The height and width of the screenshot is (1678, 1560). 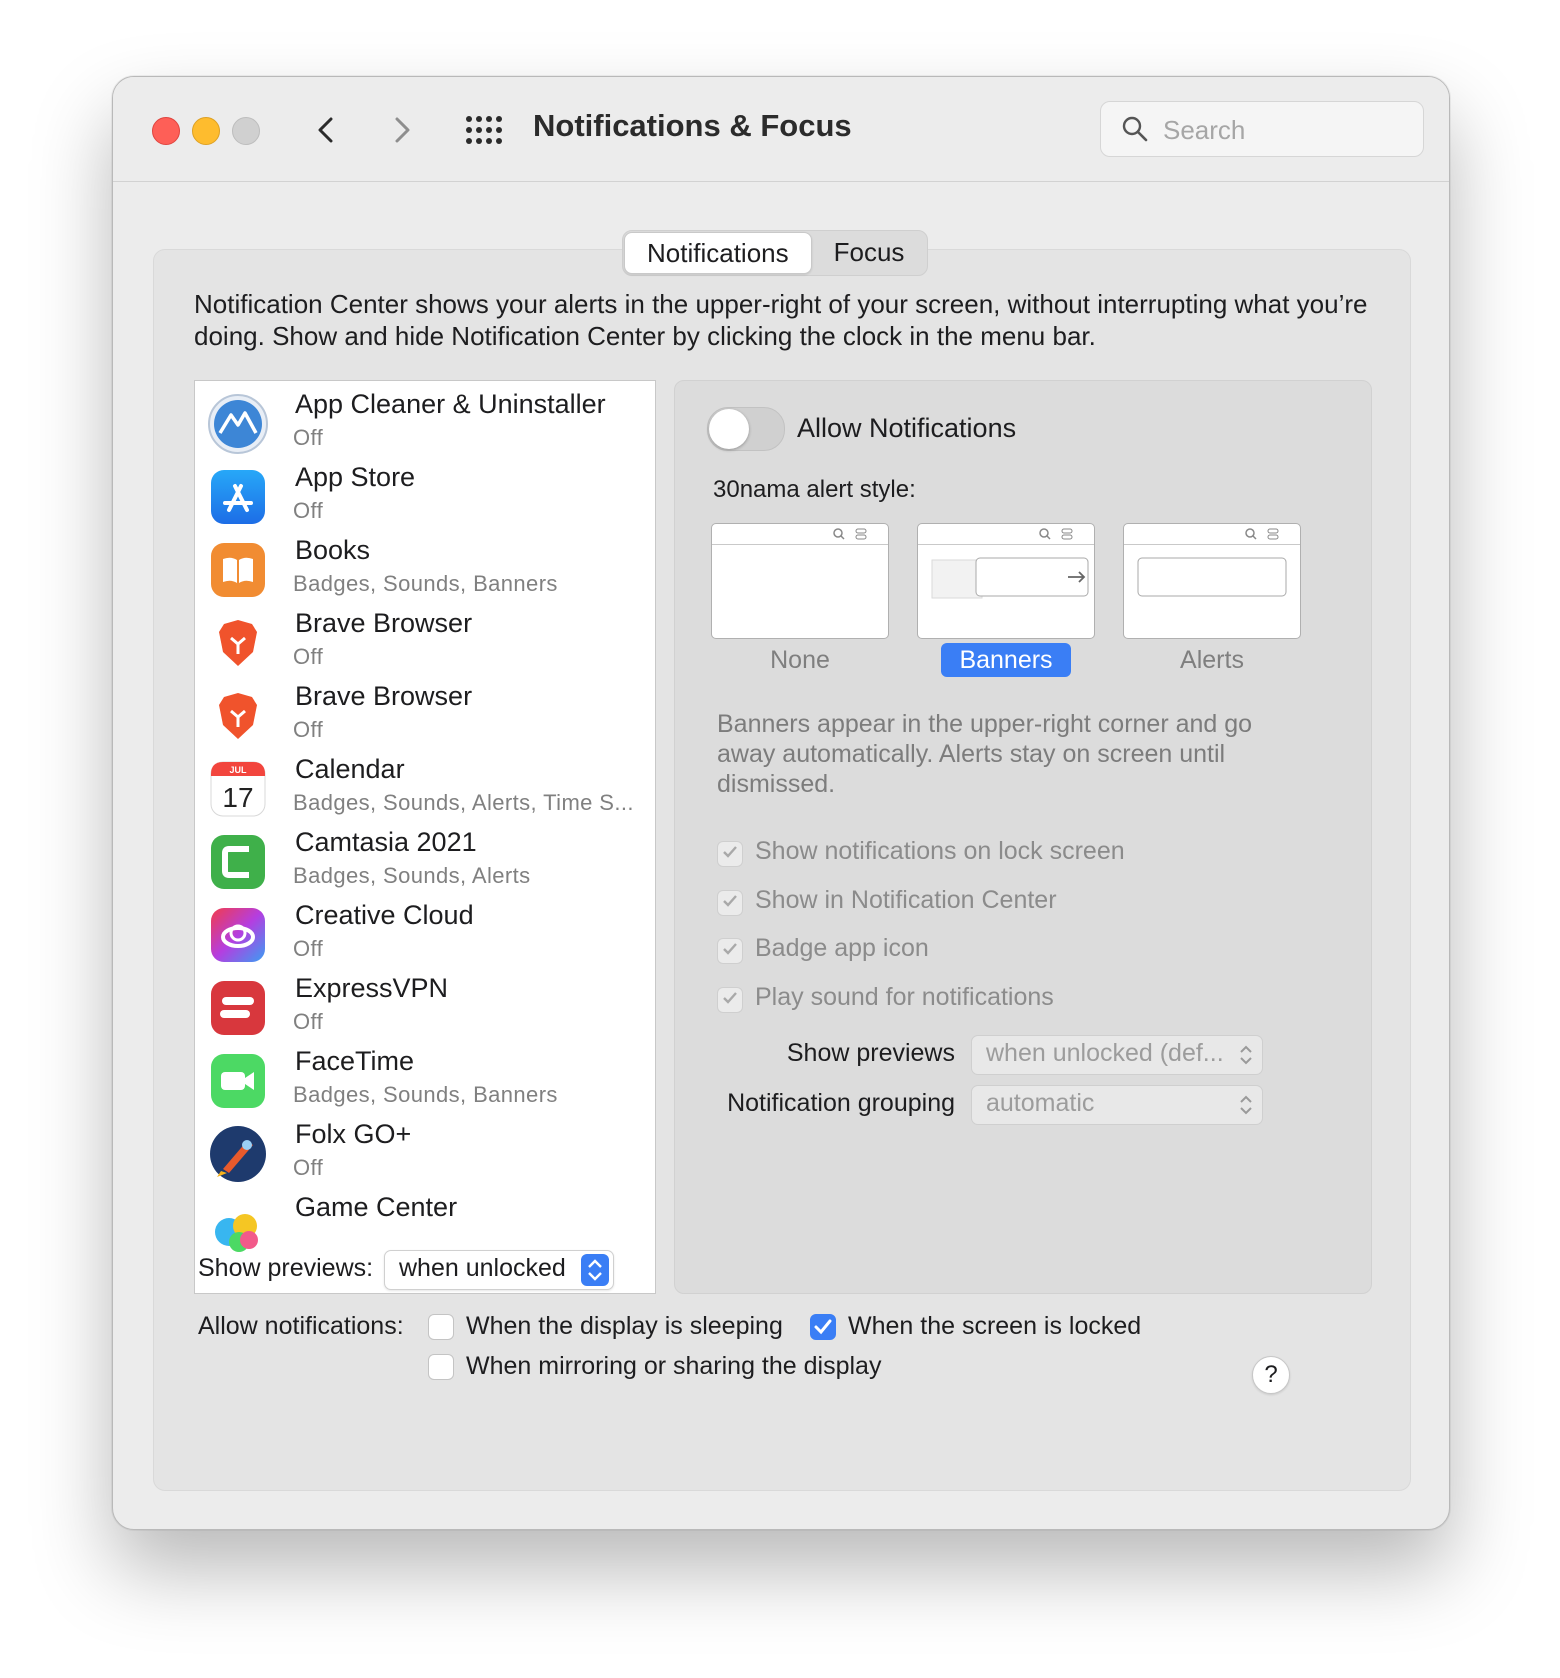 I want to click on search-input, so click(x=1283, y=130).